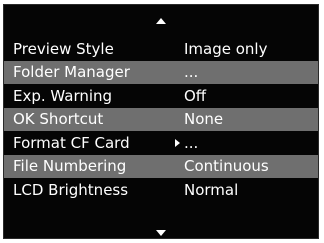 This screenshot has width=324, height=243. I want to click on menu-item-value: Continuous, so click(226, 166).